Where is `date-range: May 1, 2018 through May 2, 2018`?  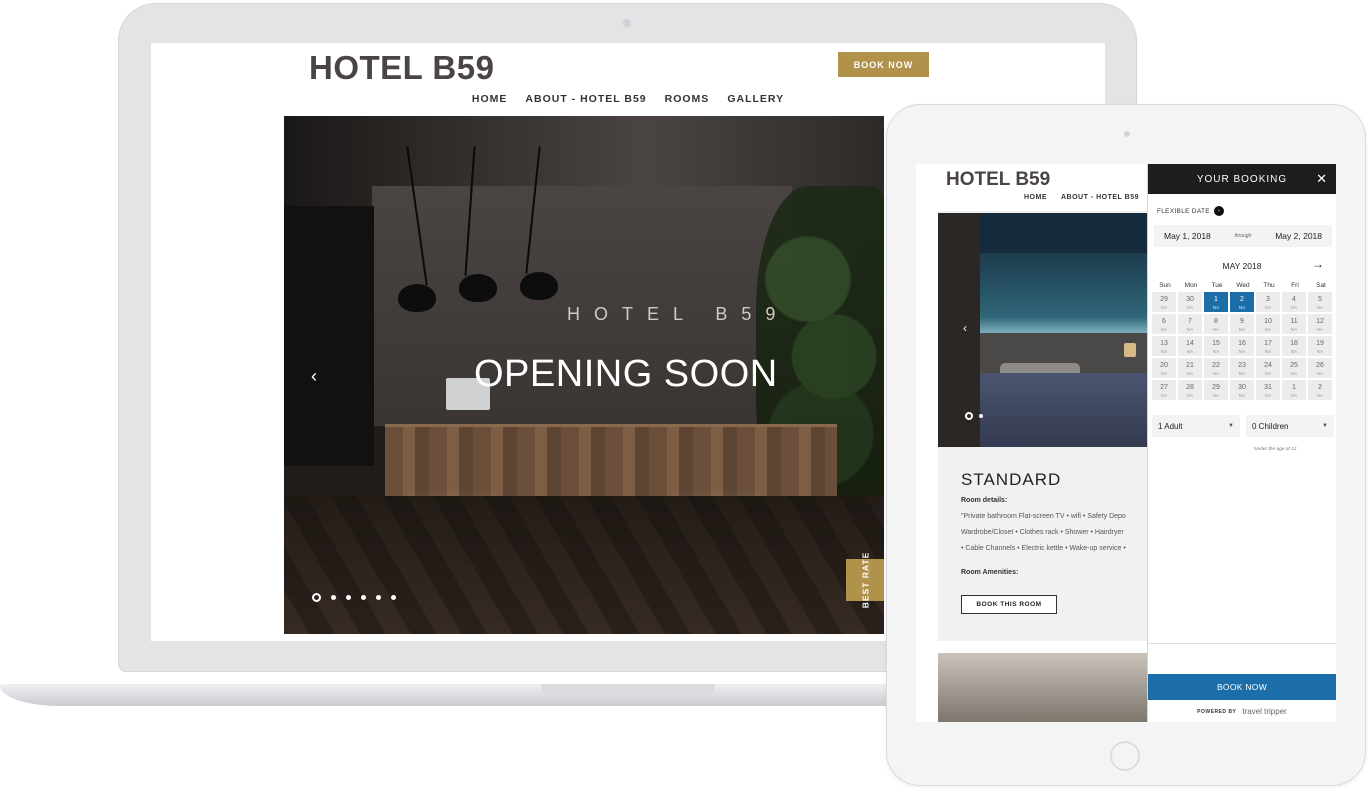 date-range: May 1, 2018 through May 2, 2018 is located at coordinates (1243, 236).